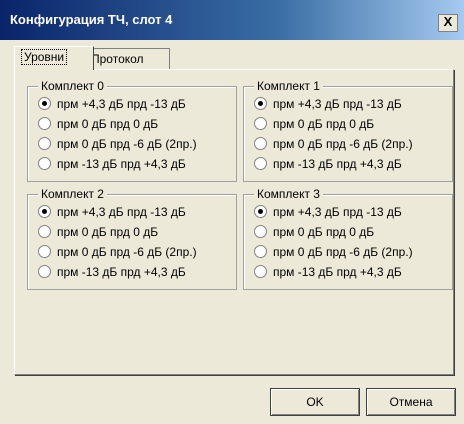  Describe the element at coordinates (232, 20) in the screenshot. I see `title-bar: Конфигурация ТЧ, слот 4 X` at that location.